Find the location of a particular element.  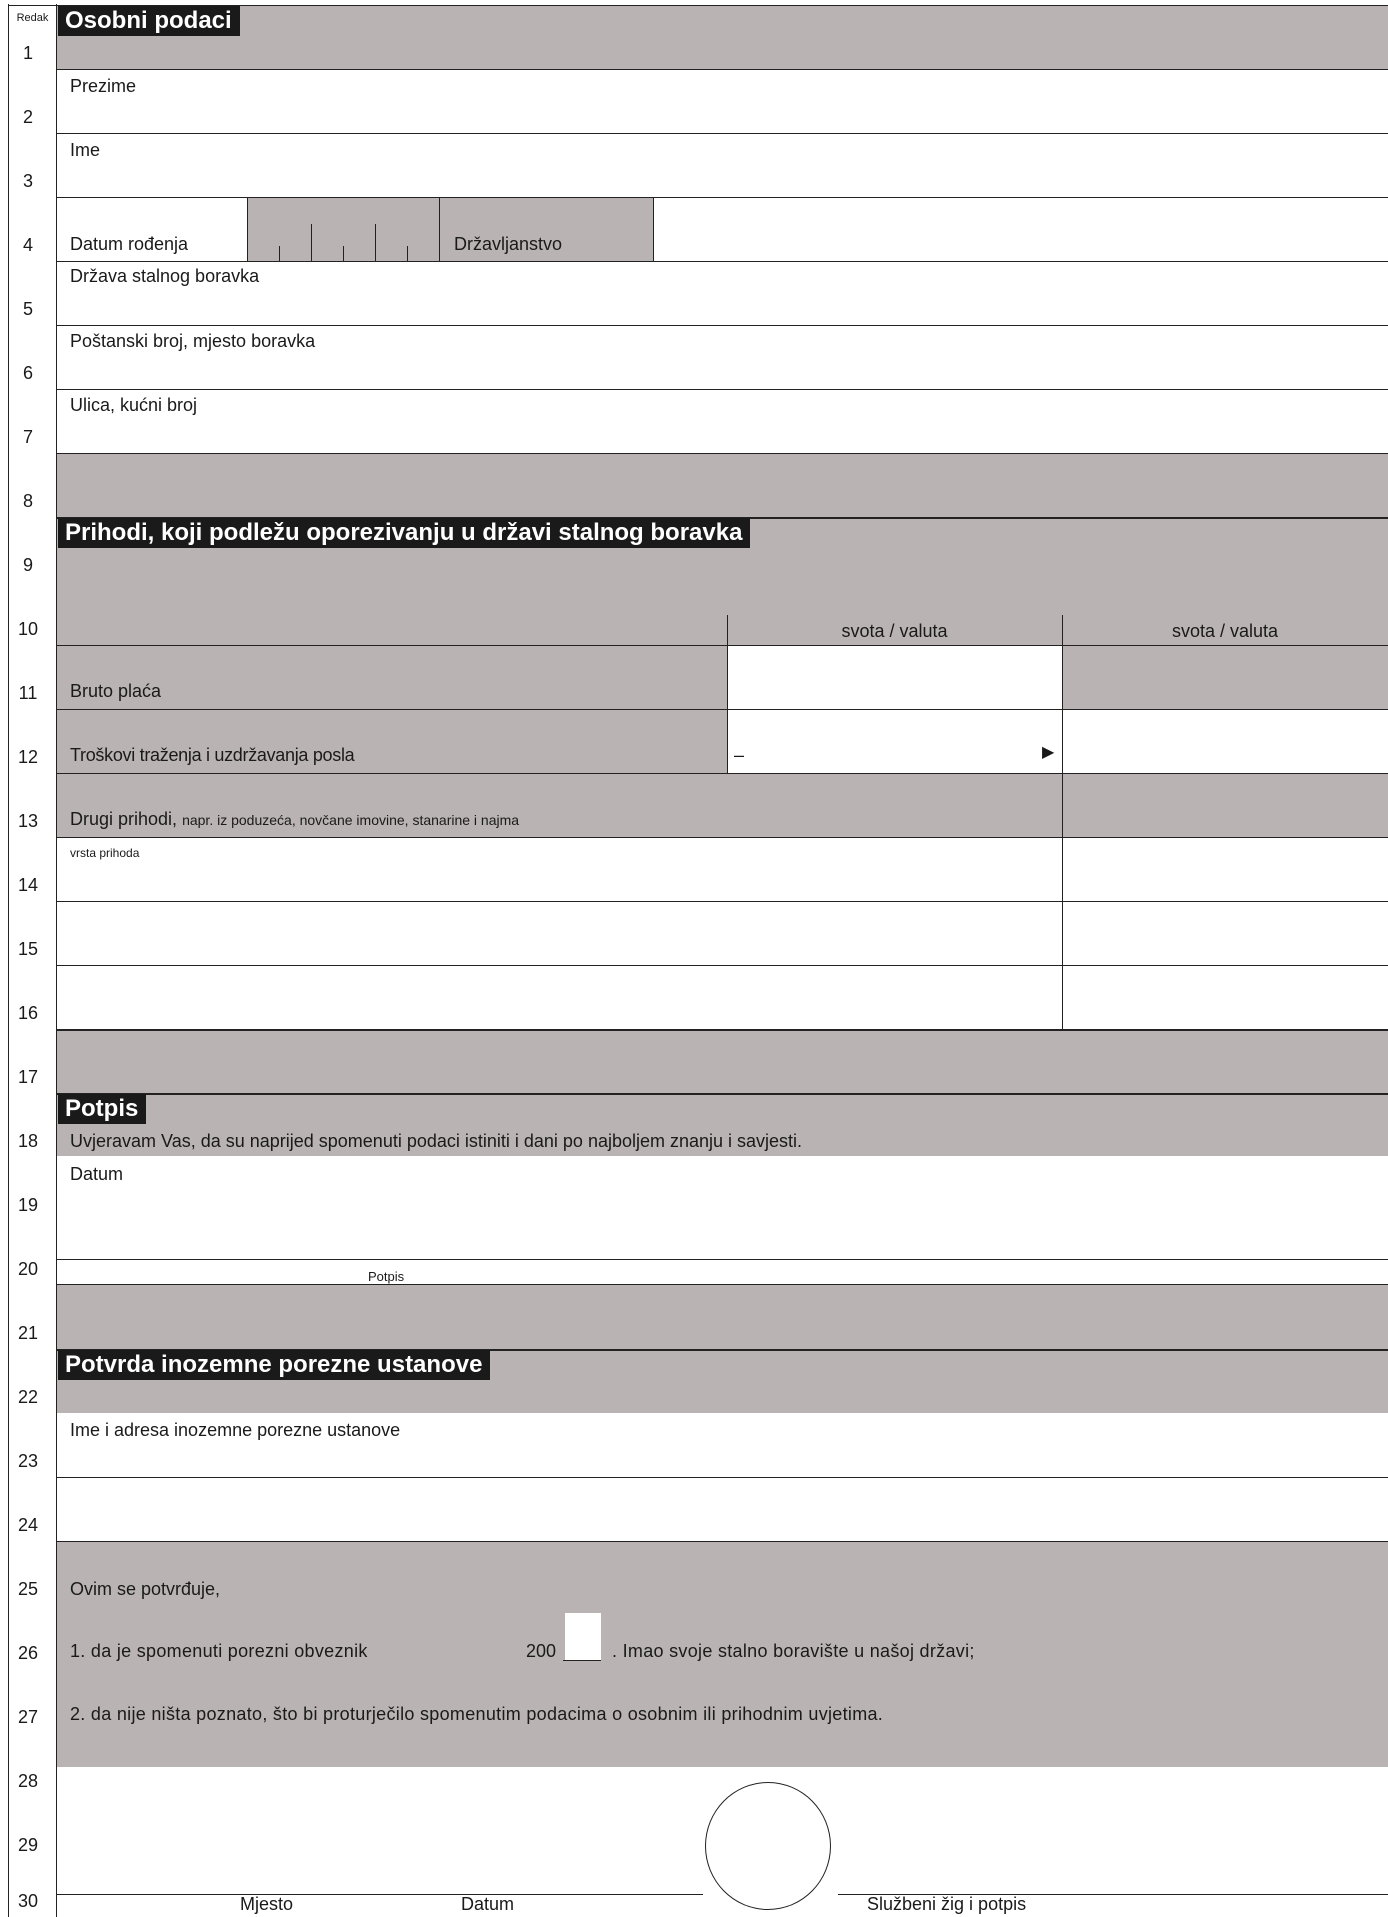

expenses-field is located at coordinates (900, 754).